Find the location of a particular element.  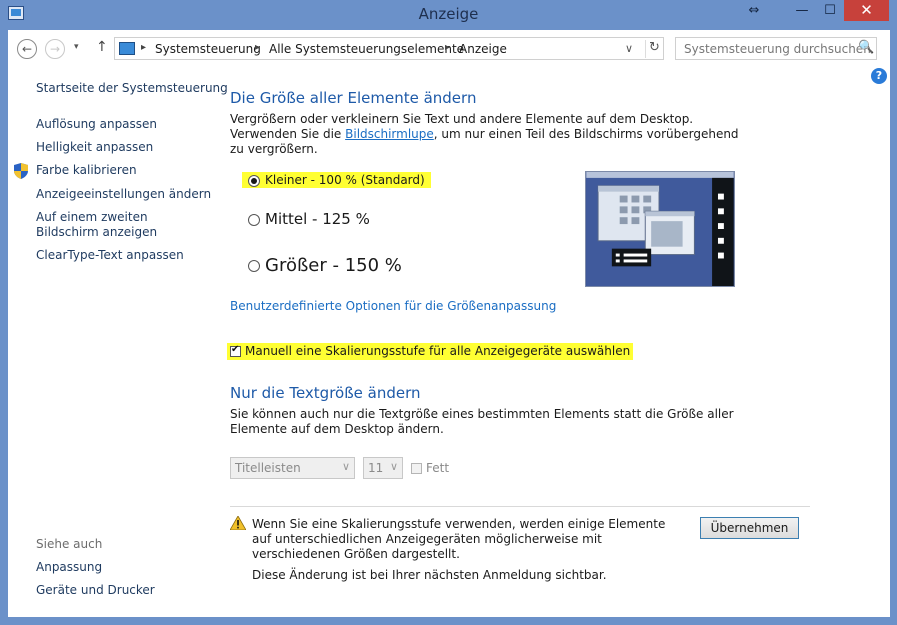

radio-option-150: Größer - 150 % is located at coordinates (325, 265).